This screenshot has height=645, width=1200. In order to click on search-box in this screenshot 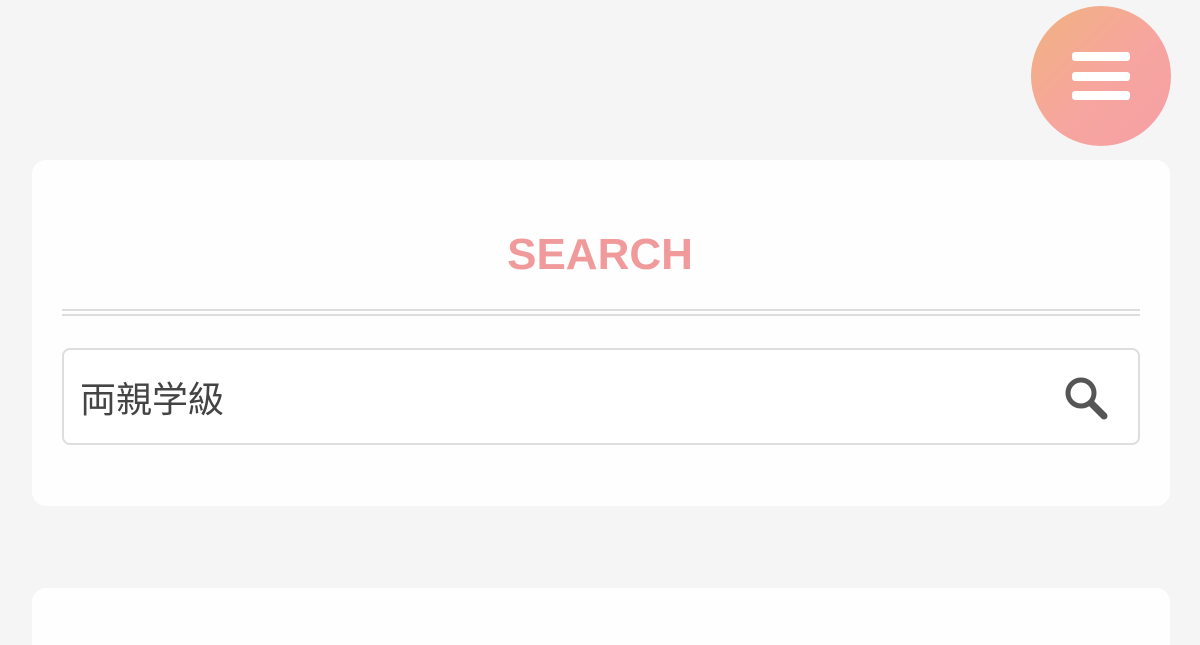, I will do `click(601, 396)`.